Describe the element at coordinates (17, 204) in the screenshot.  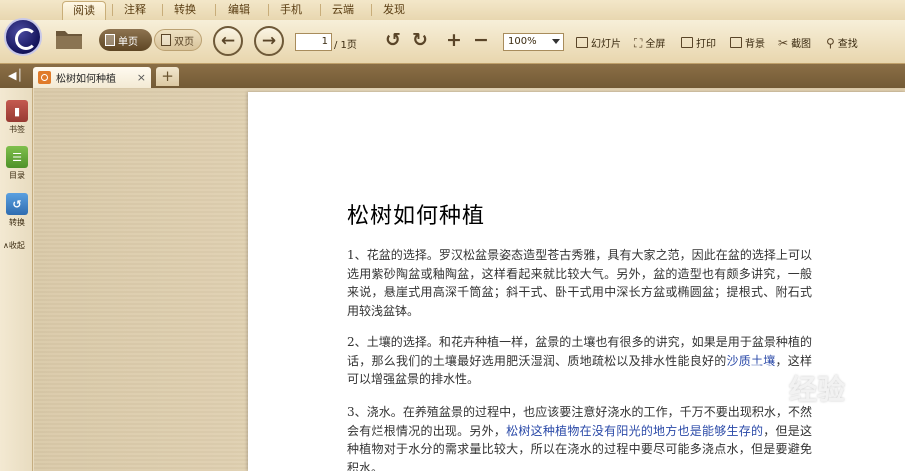
I see `convert-icon: ↺` at that location.